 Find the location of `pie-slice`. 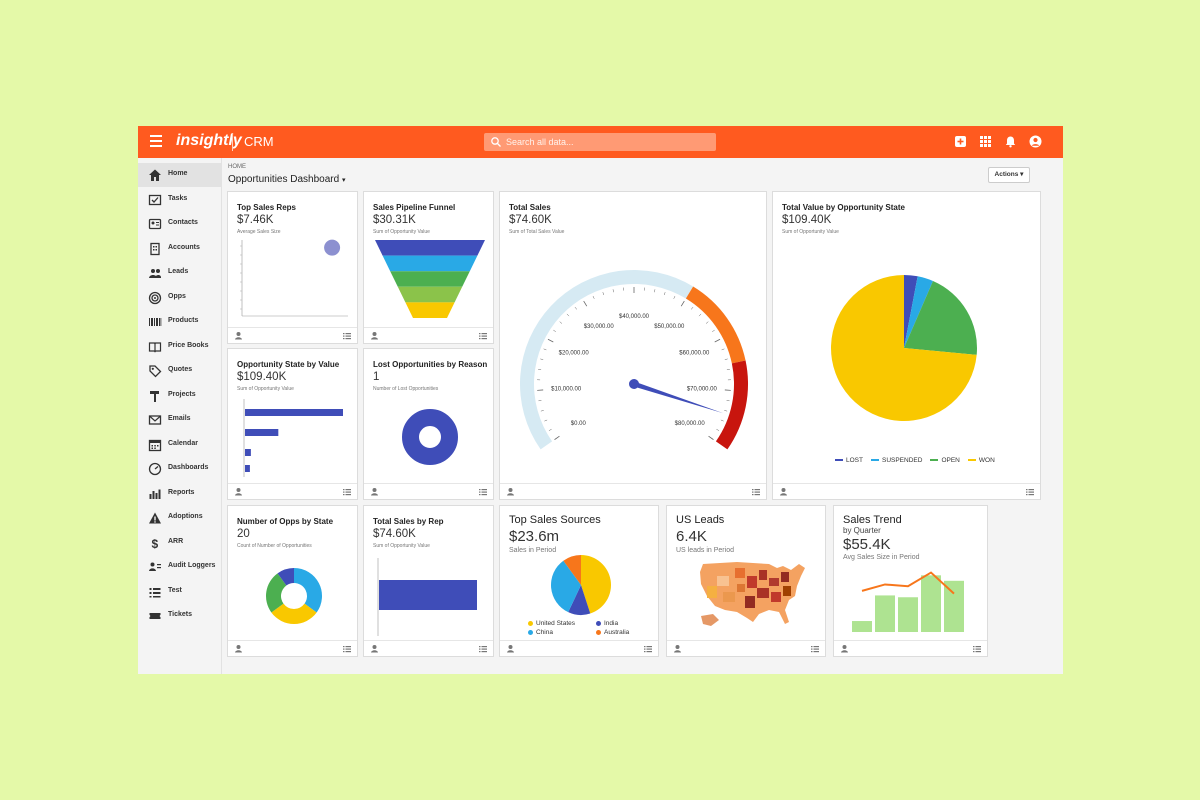

pie-slice is located at coordinates (308, 590).